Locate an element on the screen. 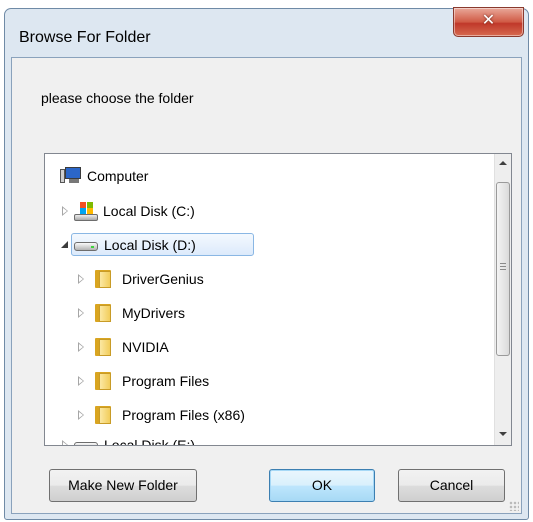  cancel-button: Cancel is located at coordinates (451, 485).